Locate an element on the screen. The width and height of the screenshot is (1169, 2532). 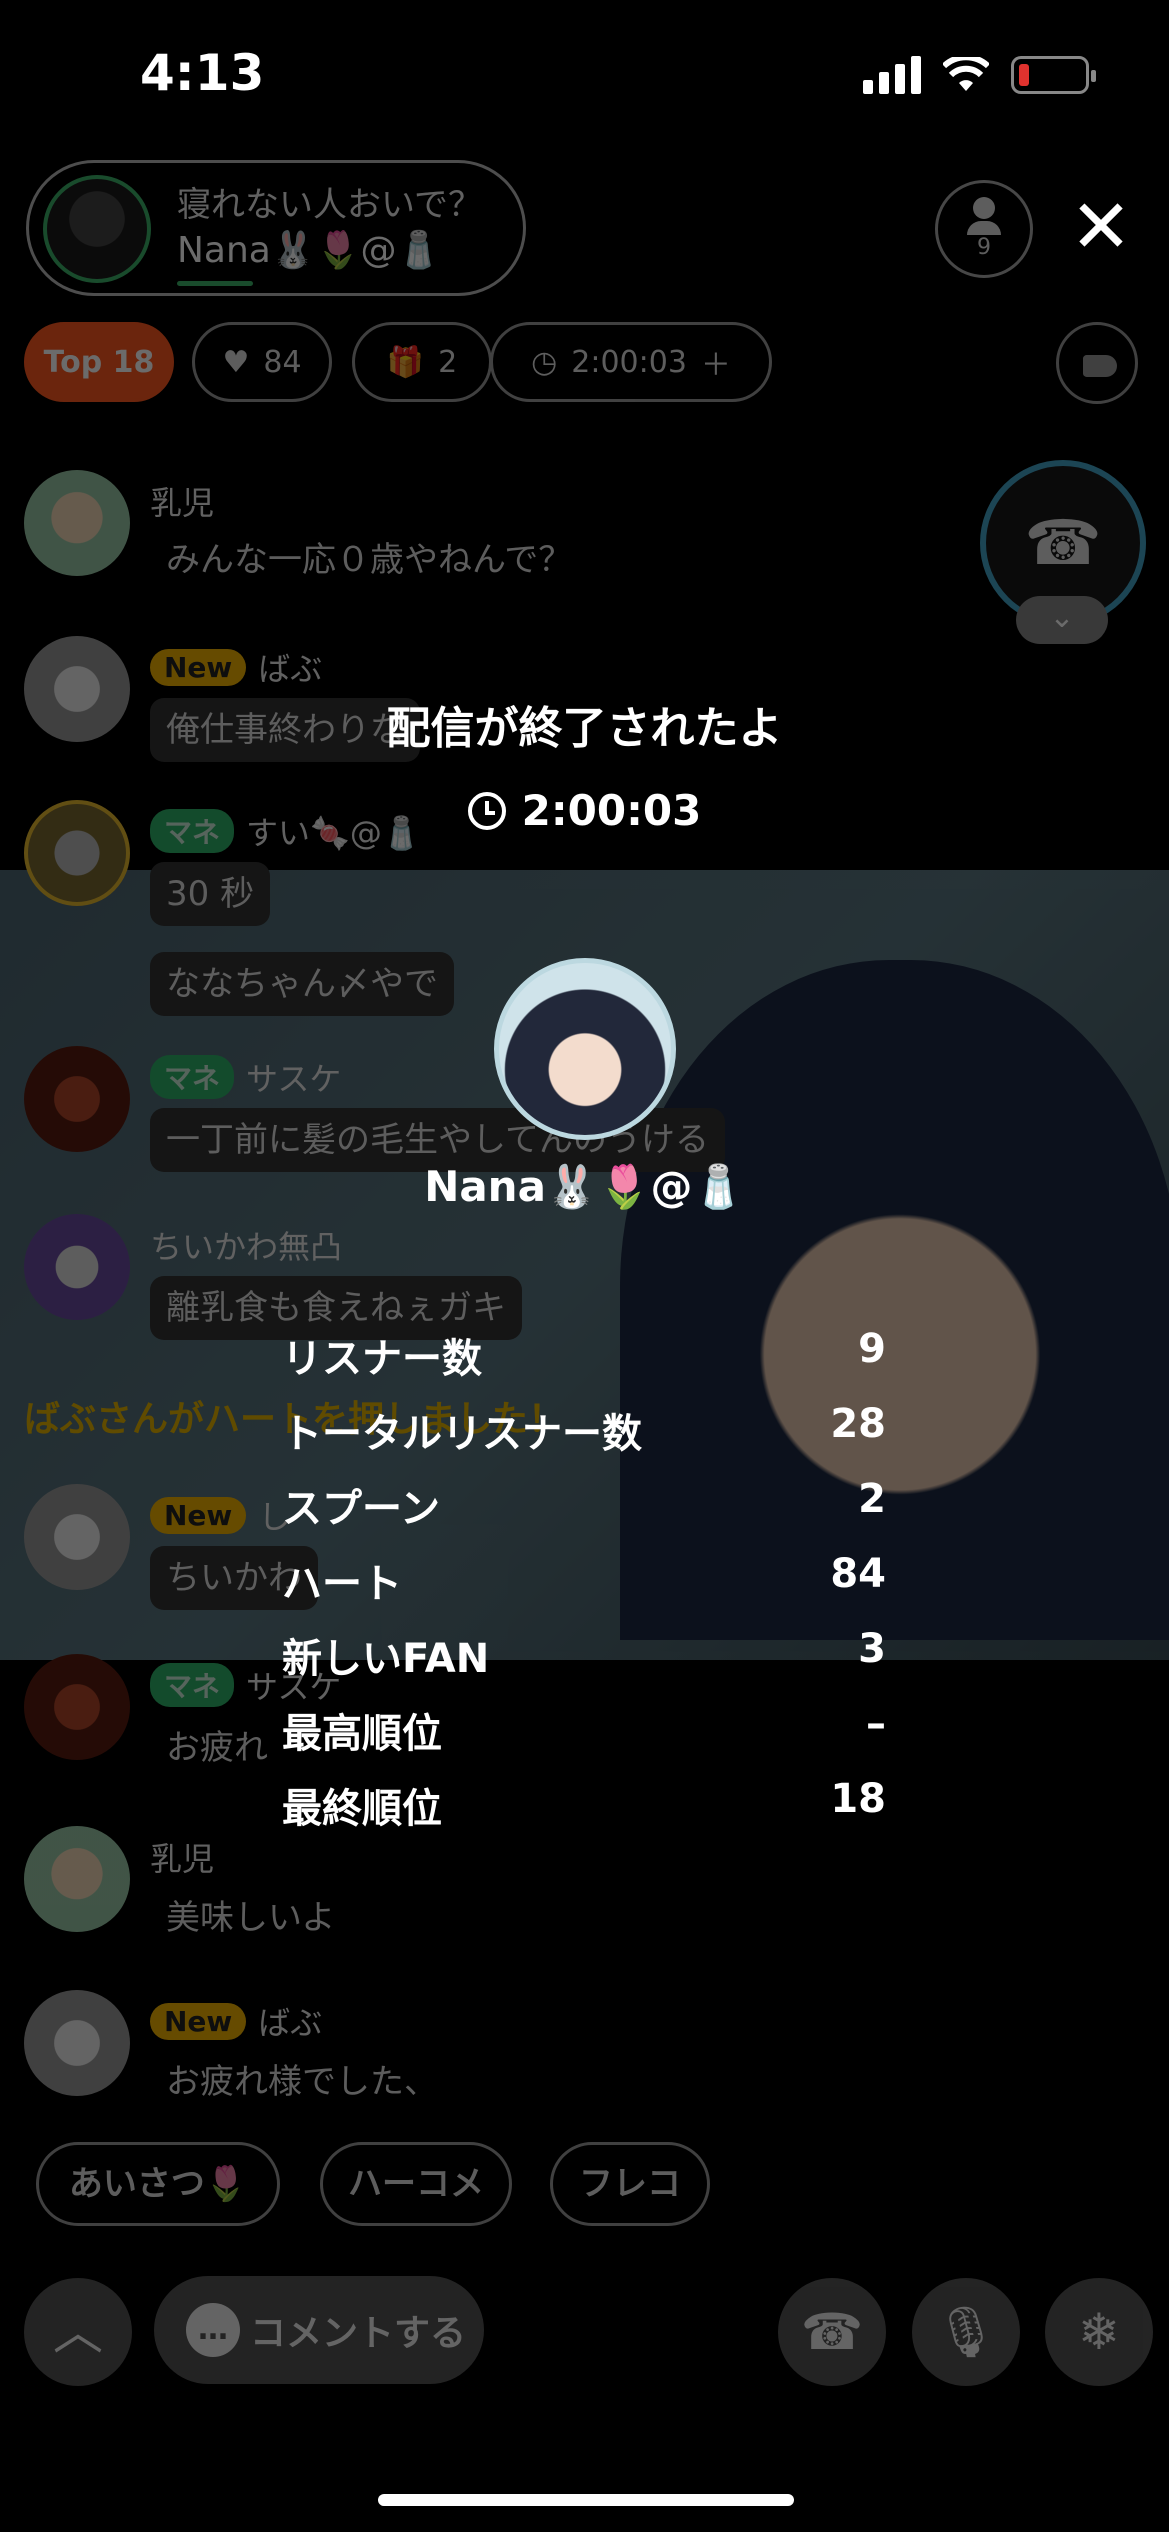
stat-value: 28 is located at coordinates (858, 1424).